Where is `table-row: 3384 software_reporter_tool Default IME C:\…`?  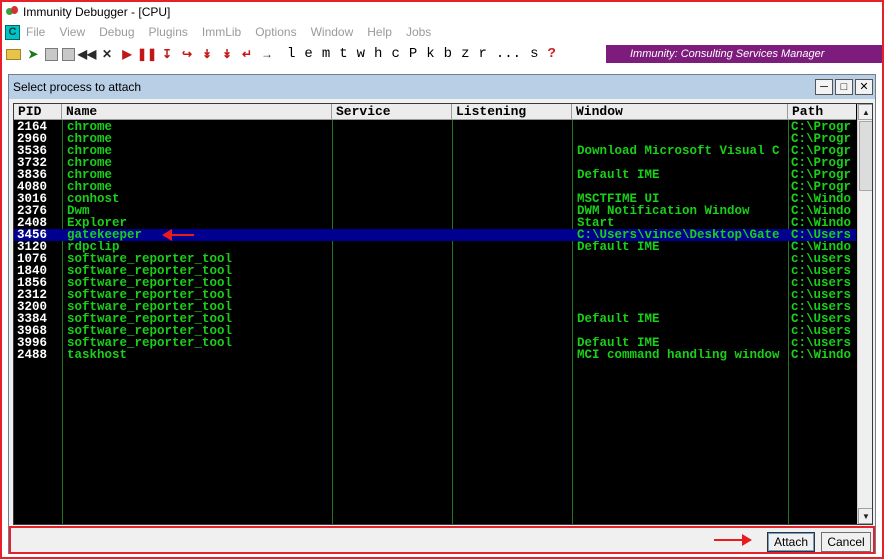 table-row: 3384 software_reporter_tool Default IME C:\… is located at coordinates (435, 319).